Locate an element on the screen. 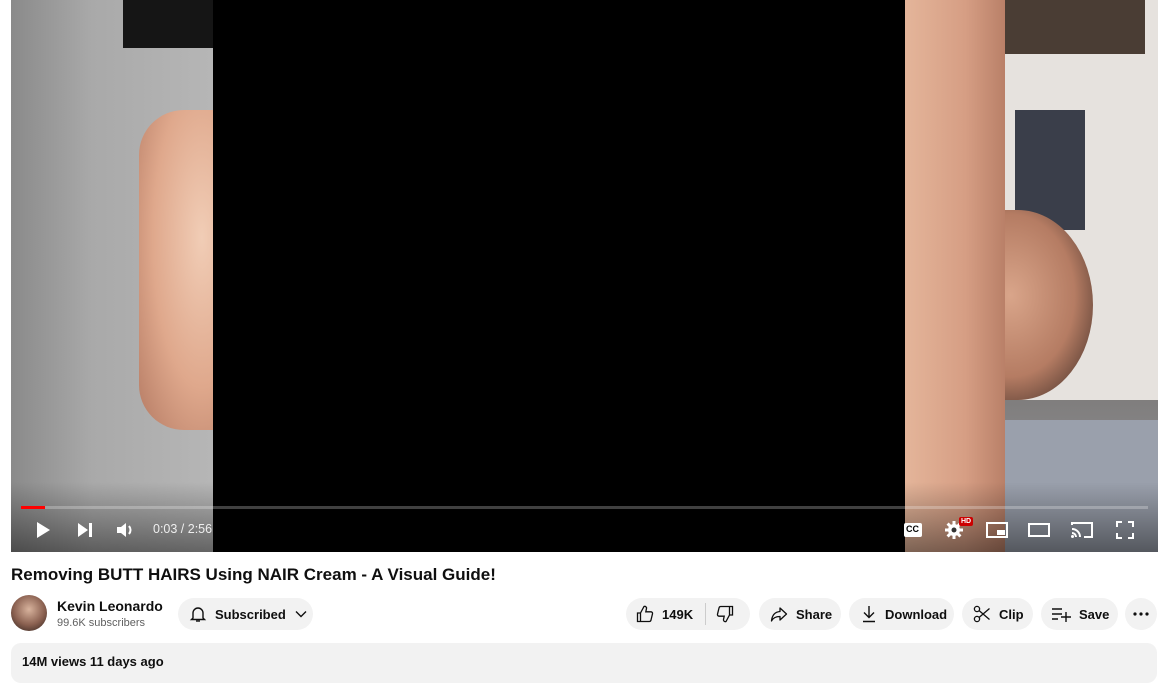 This screenshot has width=1170, height=683. time-display: 0:03 / 2:56 is located at coordinates (183, 529).